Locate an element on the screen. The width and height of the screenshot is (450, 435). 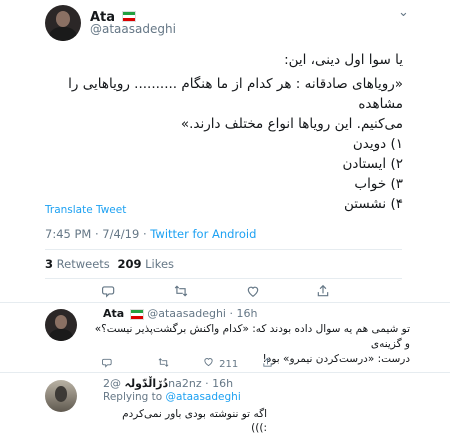
author-handle: @2na2nz · 16h is located at coordinates (168, 383).